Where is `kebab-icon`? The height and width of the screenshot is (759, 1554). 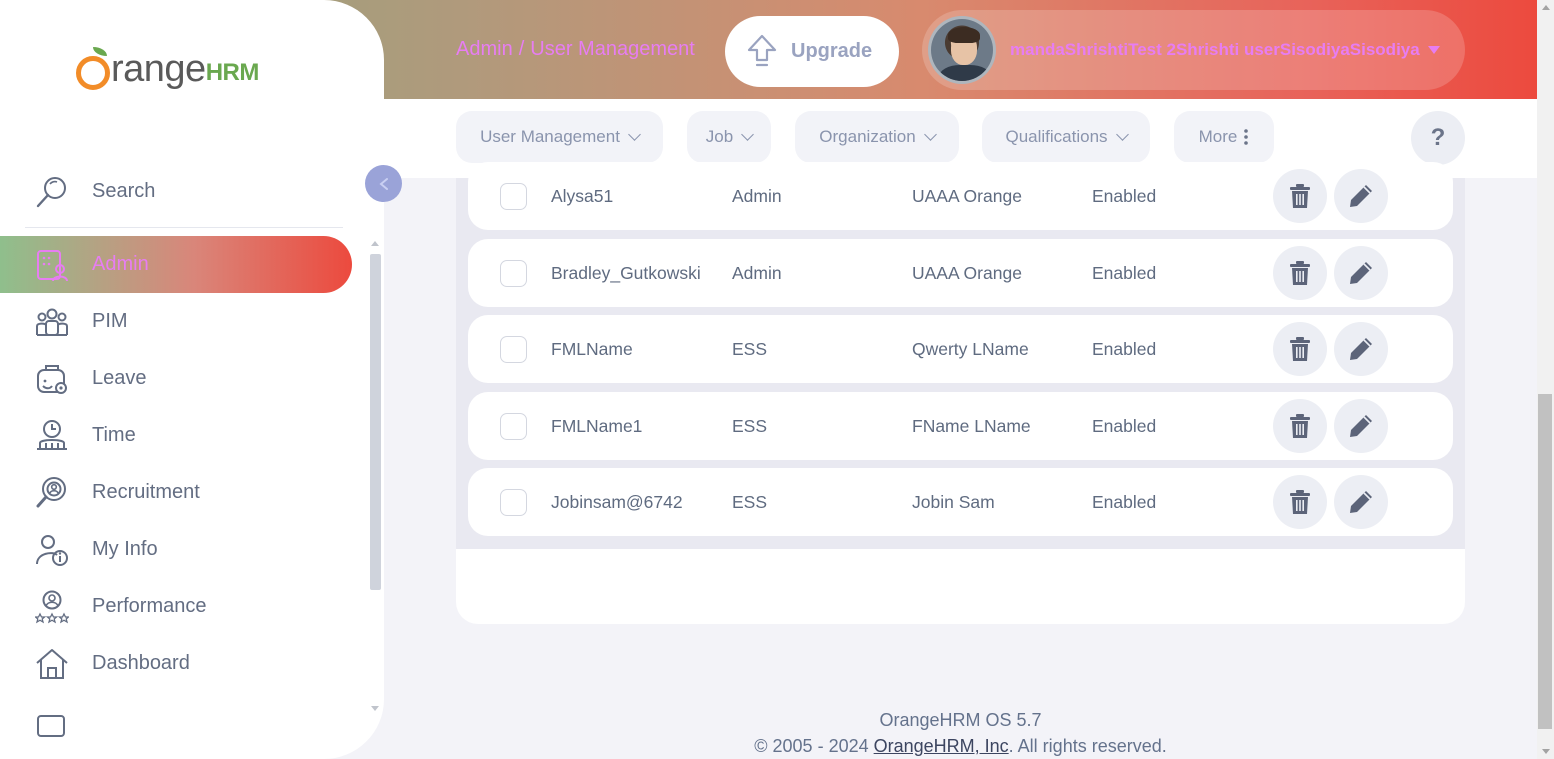 kebab-icon is located at coordinates (1246, 137).